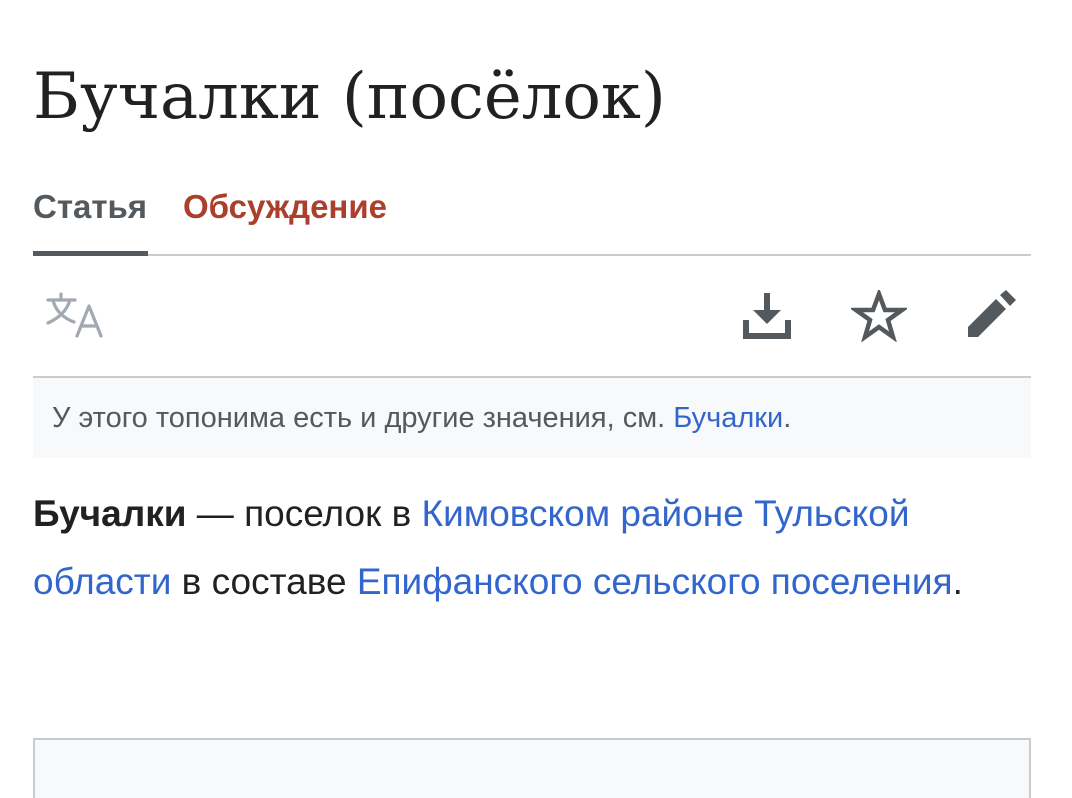 The width and height of the screenshot is (1072, 798). What do you see at coordinates (532, 316) in the screenshot?
I see `page-actions-toolbar` at bounding box center [532, 316].